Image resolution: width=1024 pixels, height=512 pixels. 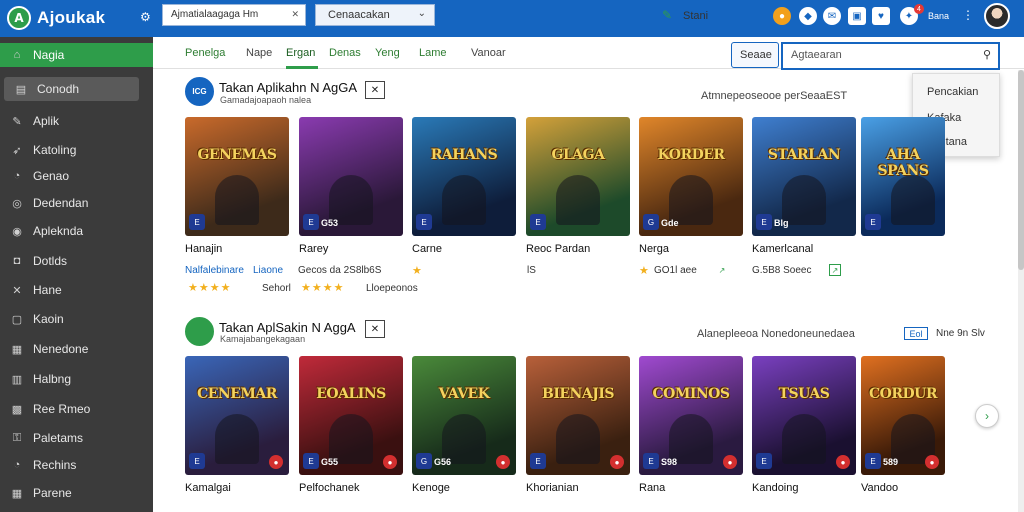 I want to click on game-card: E G53, so click(x=351, y=176).